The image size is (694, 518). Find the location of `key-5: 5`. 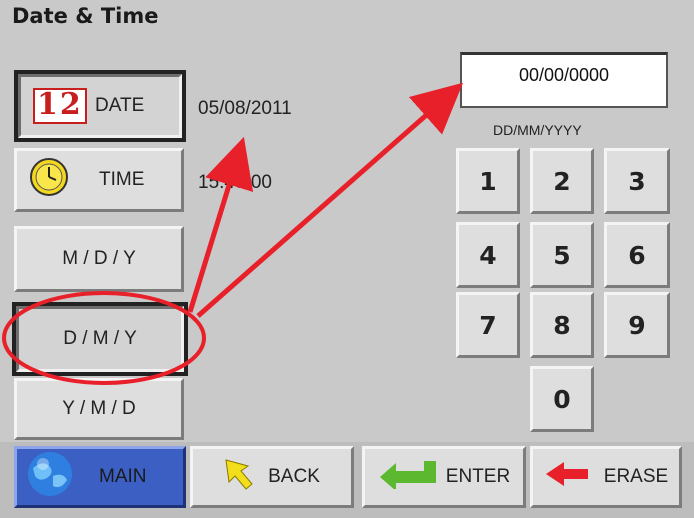

key-5: 5 is located at coordinates (562, 255).